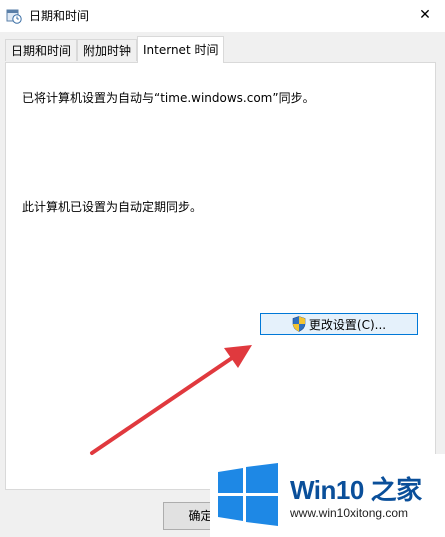 This screenshot has height=537, width=445. Describe the element at coordinates (59, 16) in the screenshot. I see `window-title: 日期和时间` at that location.